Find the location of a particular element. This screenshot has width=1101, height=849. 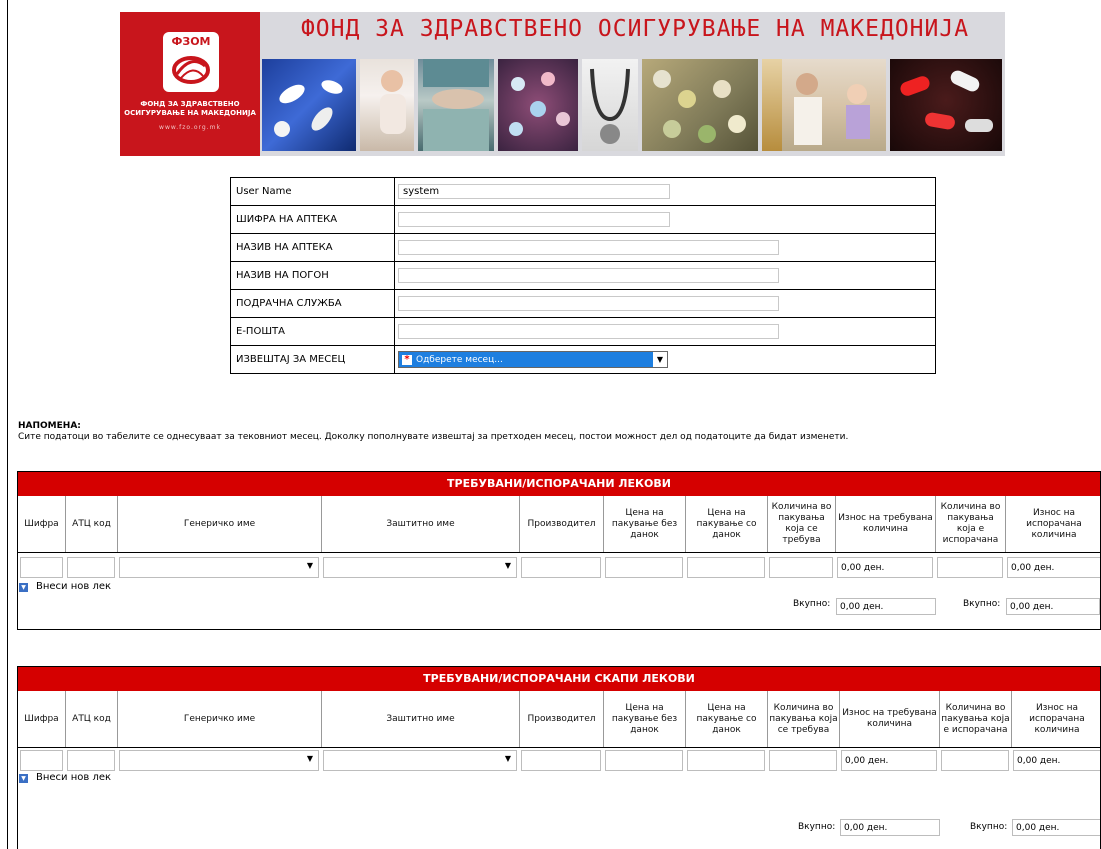

form-row-plant-name: НАЗИВ НА ПОГОН is located at coordinates (583, 275).